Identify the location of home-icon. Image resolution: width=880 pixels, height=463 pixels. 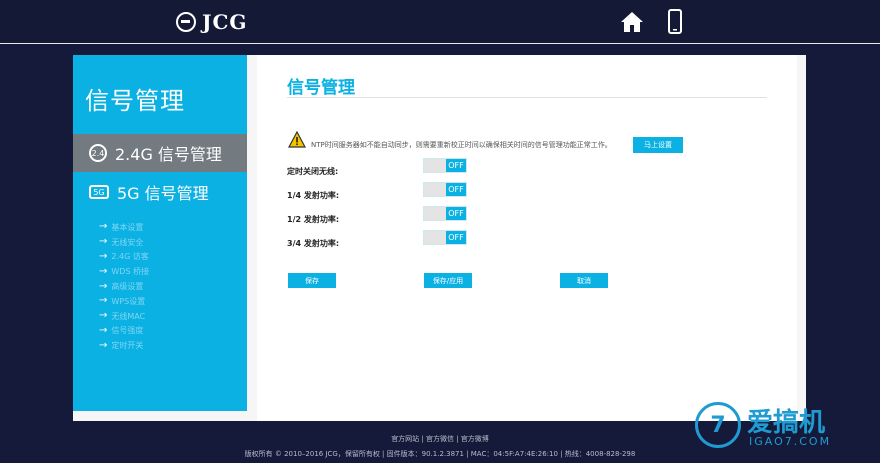
(632, 22).